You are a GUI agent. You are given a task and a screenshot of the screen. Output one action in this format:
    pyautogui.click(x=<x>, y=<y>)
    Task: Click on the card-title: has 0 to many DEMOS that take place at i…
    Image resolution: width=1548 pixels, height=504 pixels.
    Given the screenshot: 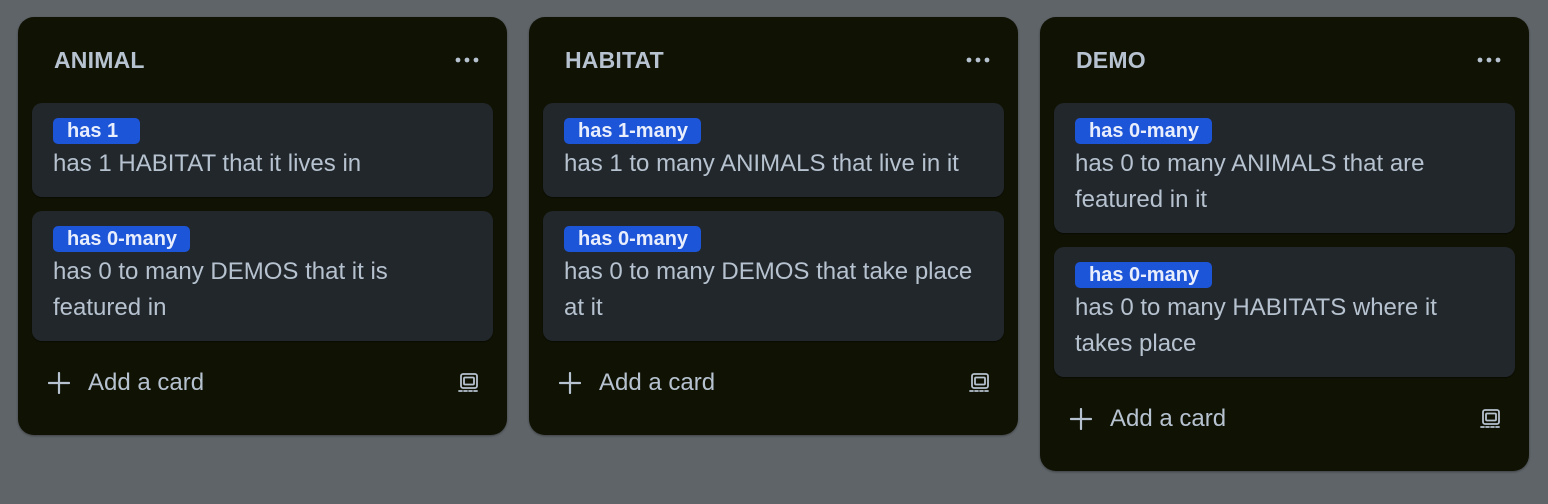 What is the action you would take?
    pyautogui.click(x=768, y=289)
    